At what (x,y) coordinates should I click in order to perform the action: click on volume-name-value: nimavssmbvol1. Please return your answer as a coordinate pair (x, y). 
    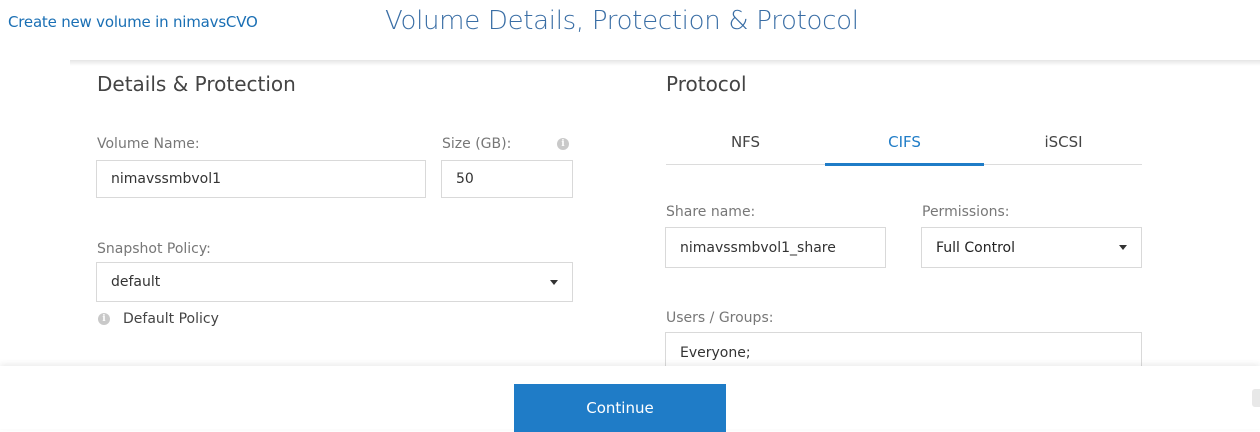
    Looking at the image, I should click on (166, 179).